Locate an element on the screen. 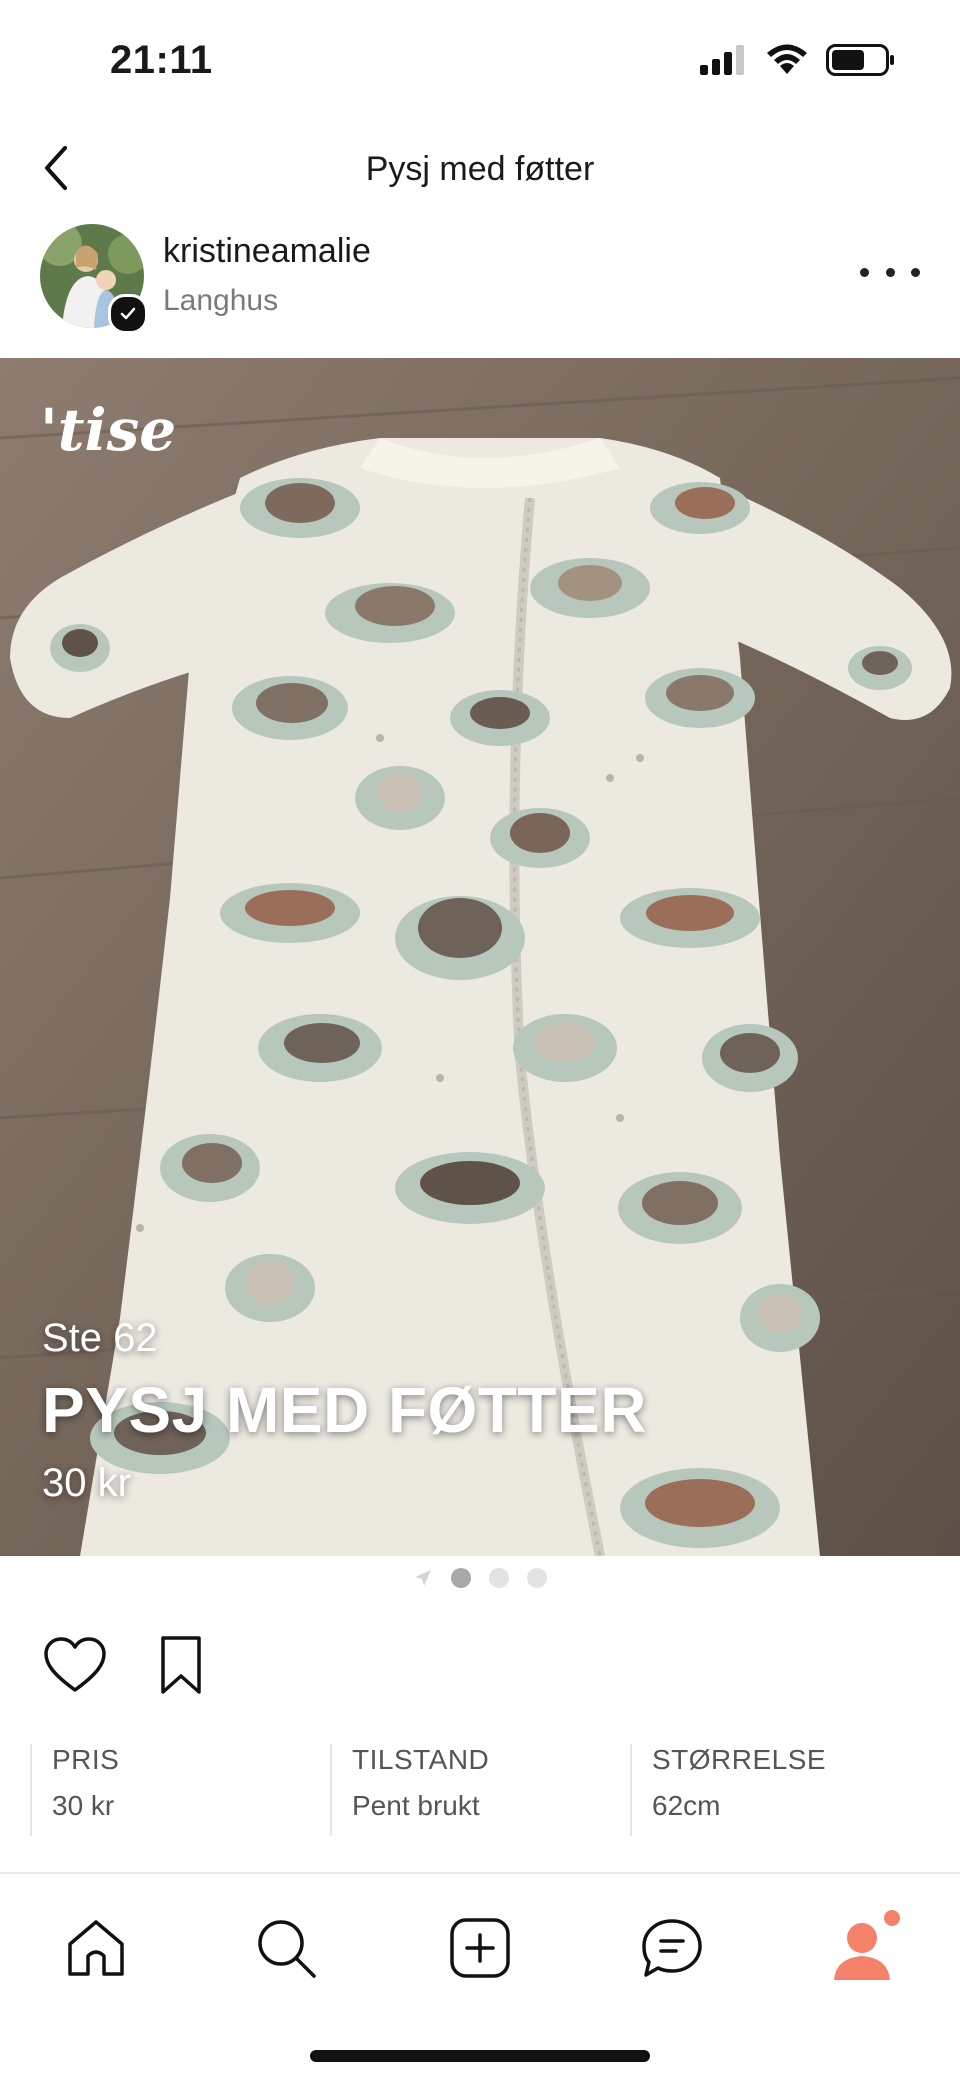 Image resolution: width=960 pixels, height=2080 pixels. more-horizontal-icon is located at coordinates (864, 272).